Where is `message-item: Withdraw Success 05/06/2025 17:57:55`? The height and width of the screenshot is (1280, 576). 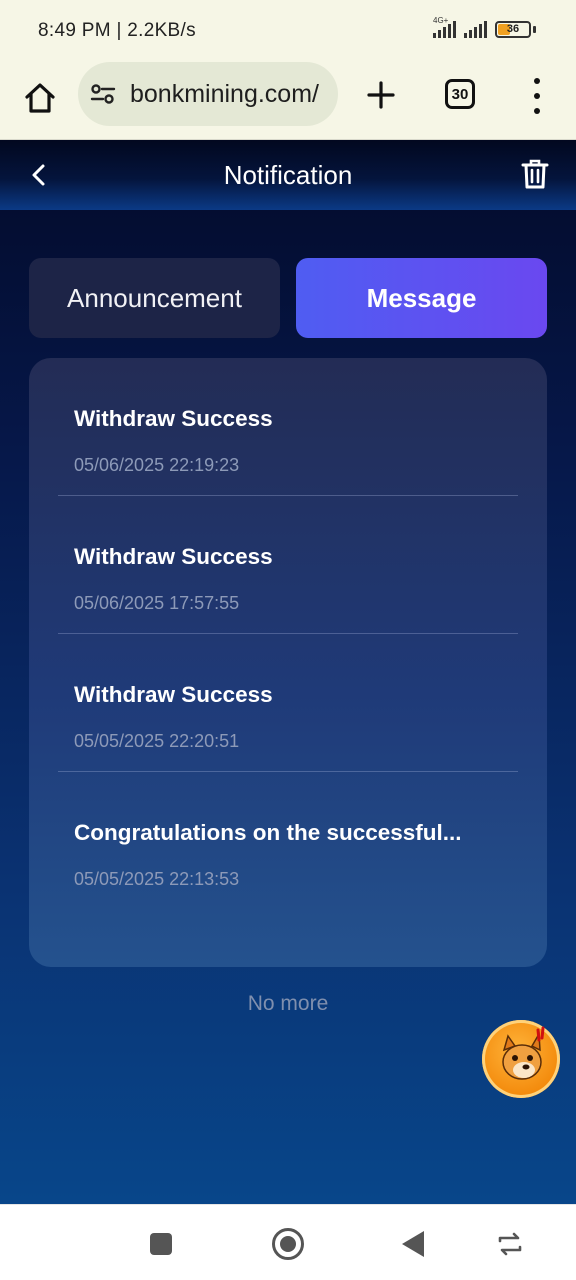
message-item: Withdraw Success 05/06/2025 17:57:55 is located at coordinates (288, 565).